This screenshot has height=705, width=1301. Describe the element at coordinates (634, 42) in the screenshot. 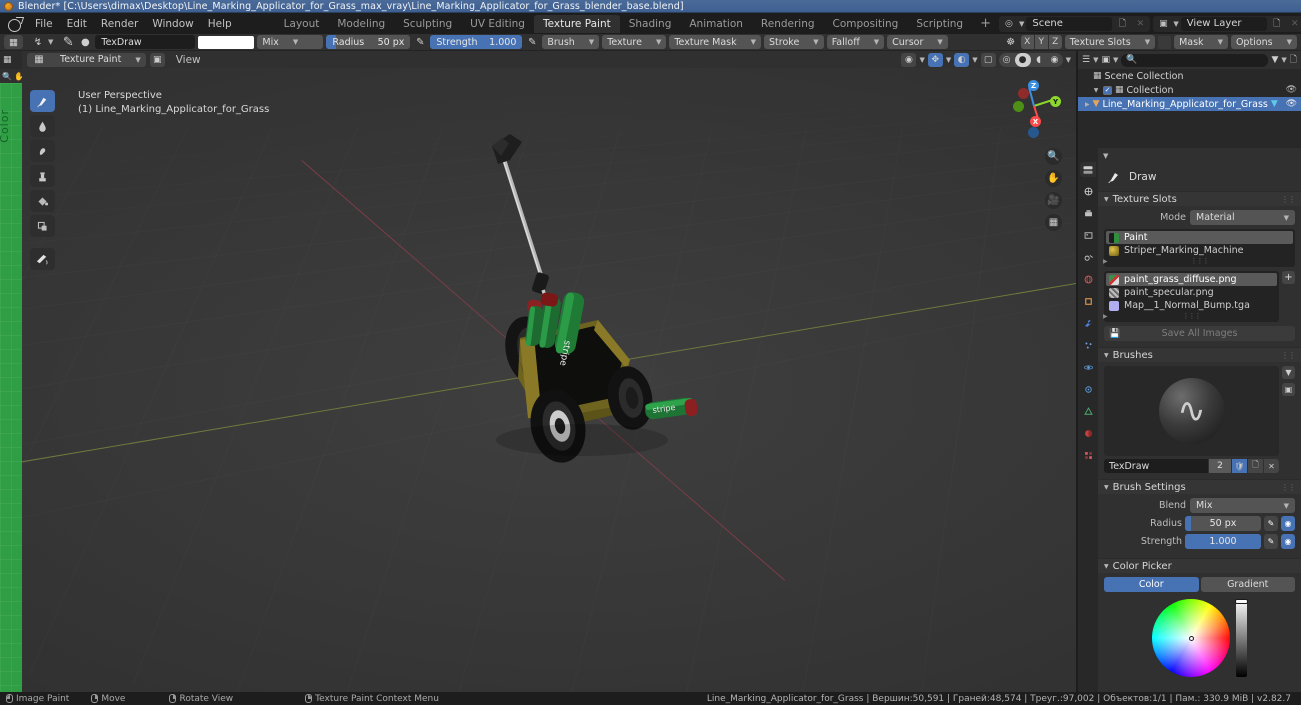

I see `texture-menu: Texture ▼` at that location.